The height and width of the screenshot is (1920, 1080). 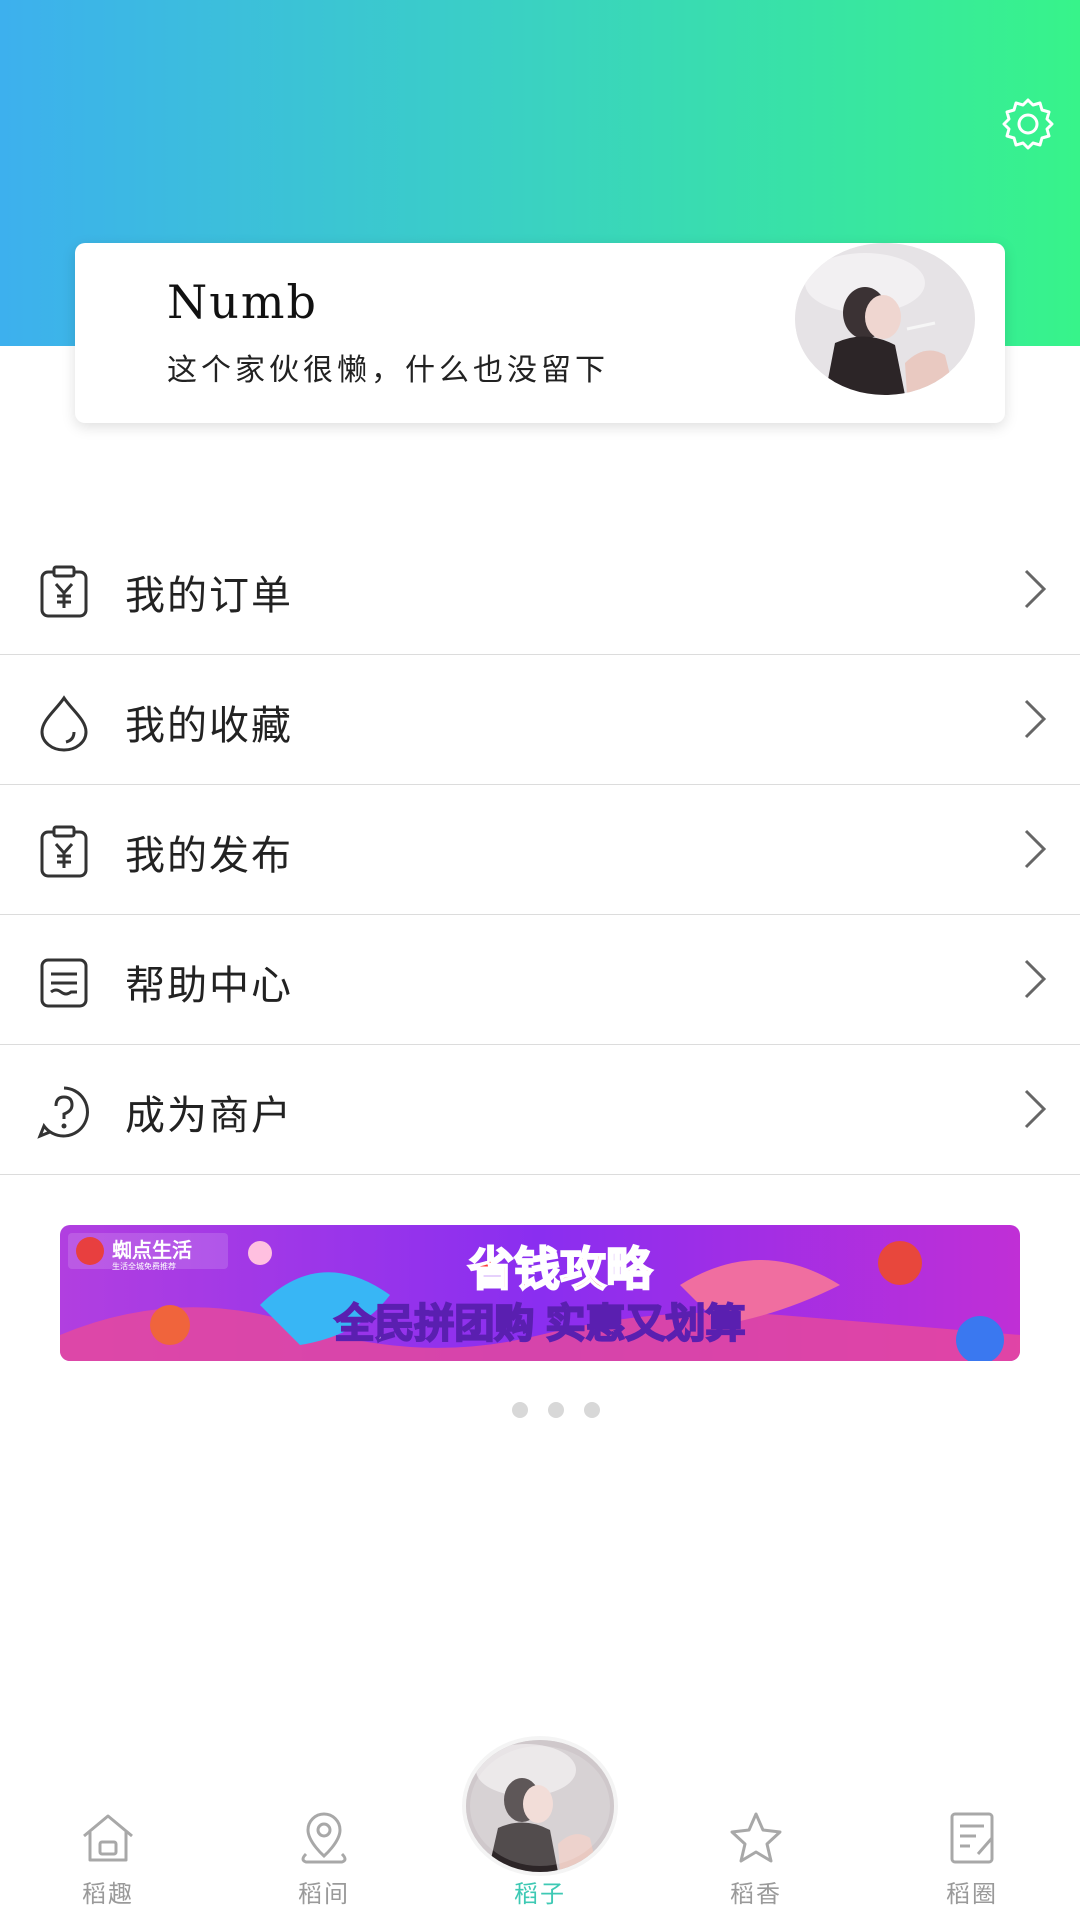 I want to click on menu-item-merchant: 成为商户, so click(x=540, y=1110).